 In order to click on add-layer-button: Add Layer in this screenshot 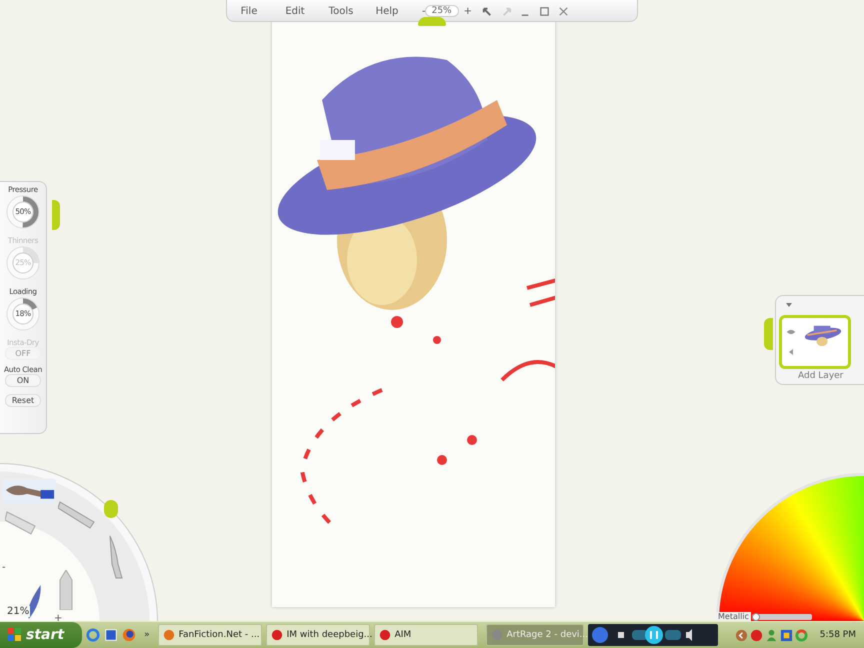, I will do `click(821, 376)`.